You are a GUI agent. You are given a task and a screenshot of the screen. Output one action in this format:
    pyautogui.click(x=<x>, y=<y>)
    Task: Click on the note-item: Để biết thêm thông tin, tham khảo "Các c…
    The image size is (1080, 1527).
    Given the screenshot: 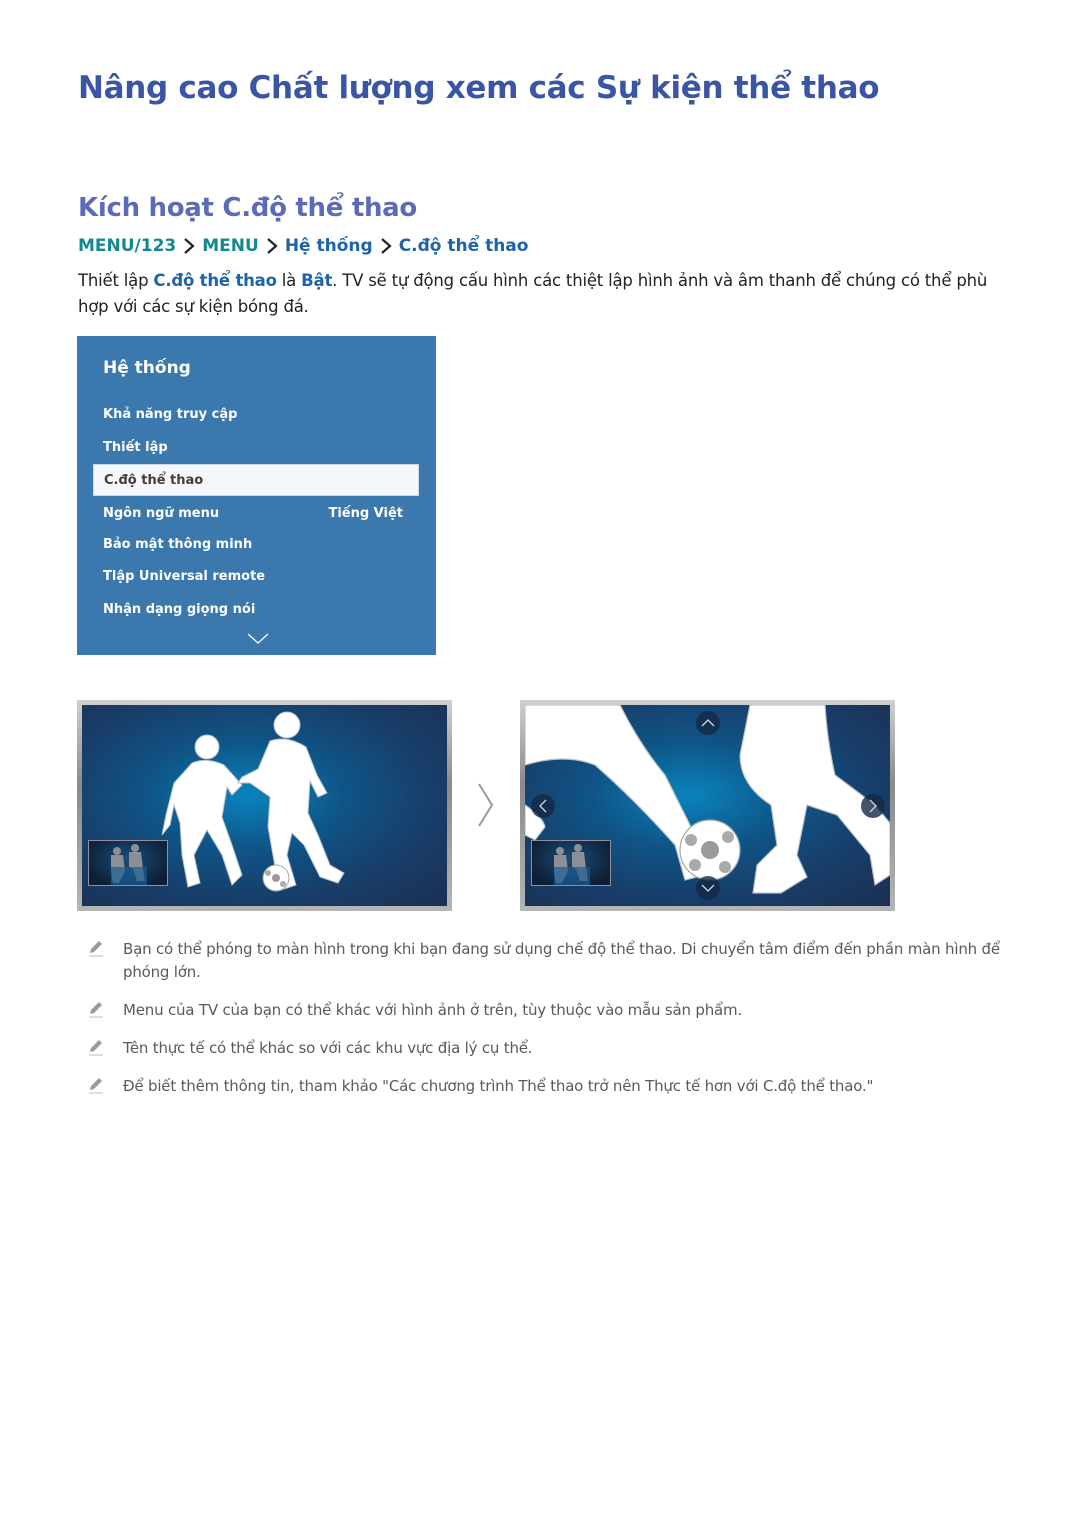 What is the action you would take?
    pyautogui.click(x=546, y=1086)
    